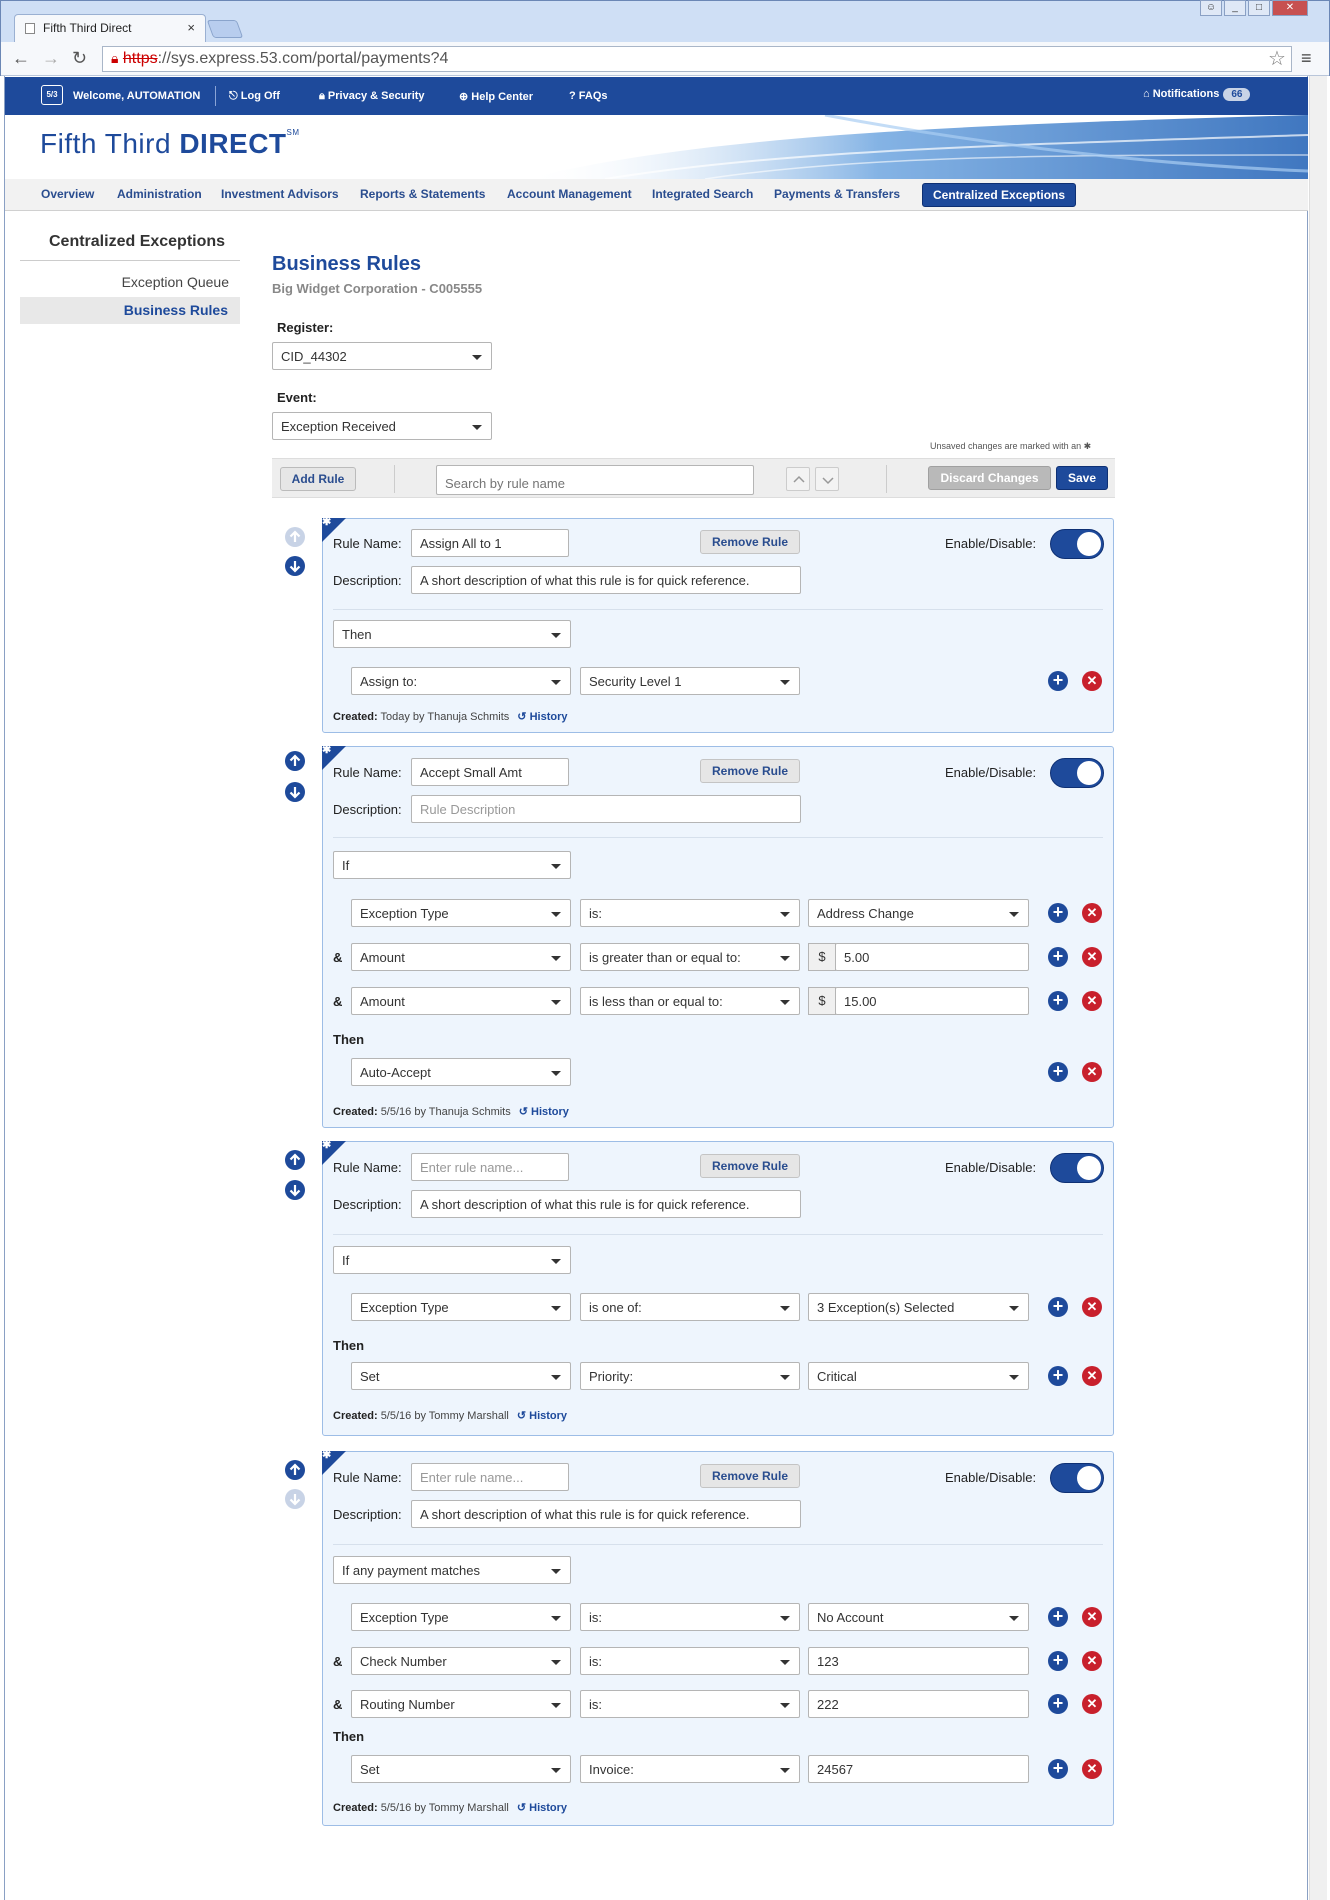 The height and width of the screenshot is (1900, 1330). I want to click on condition-select: Then, so click(452, 634).